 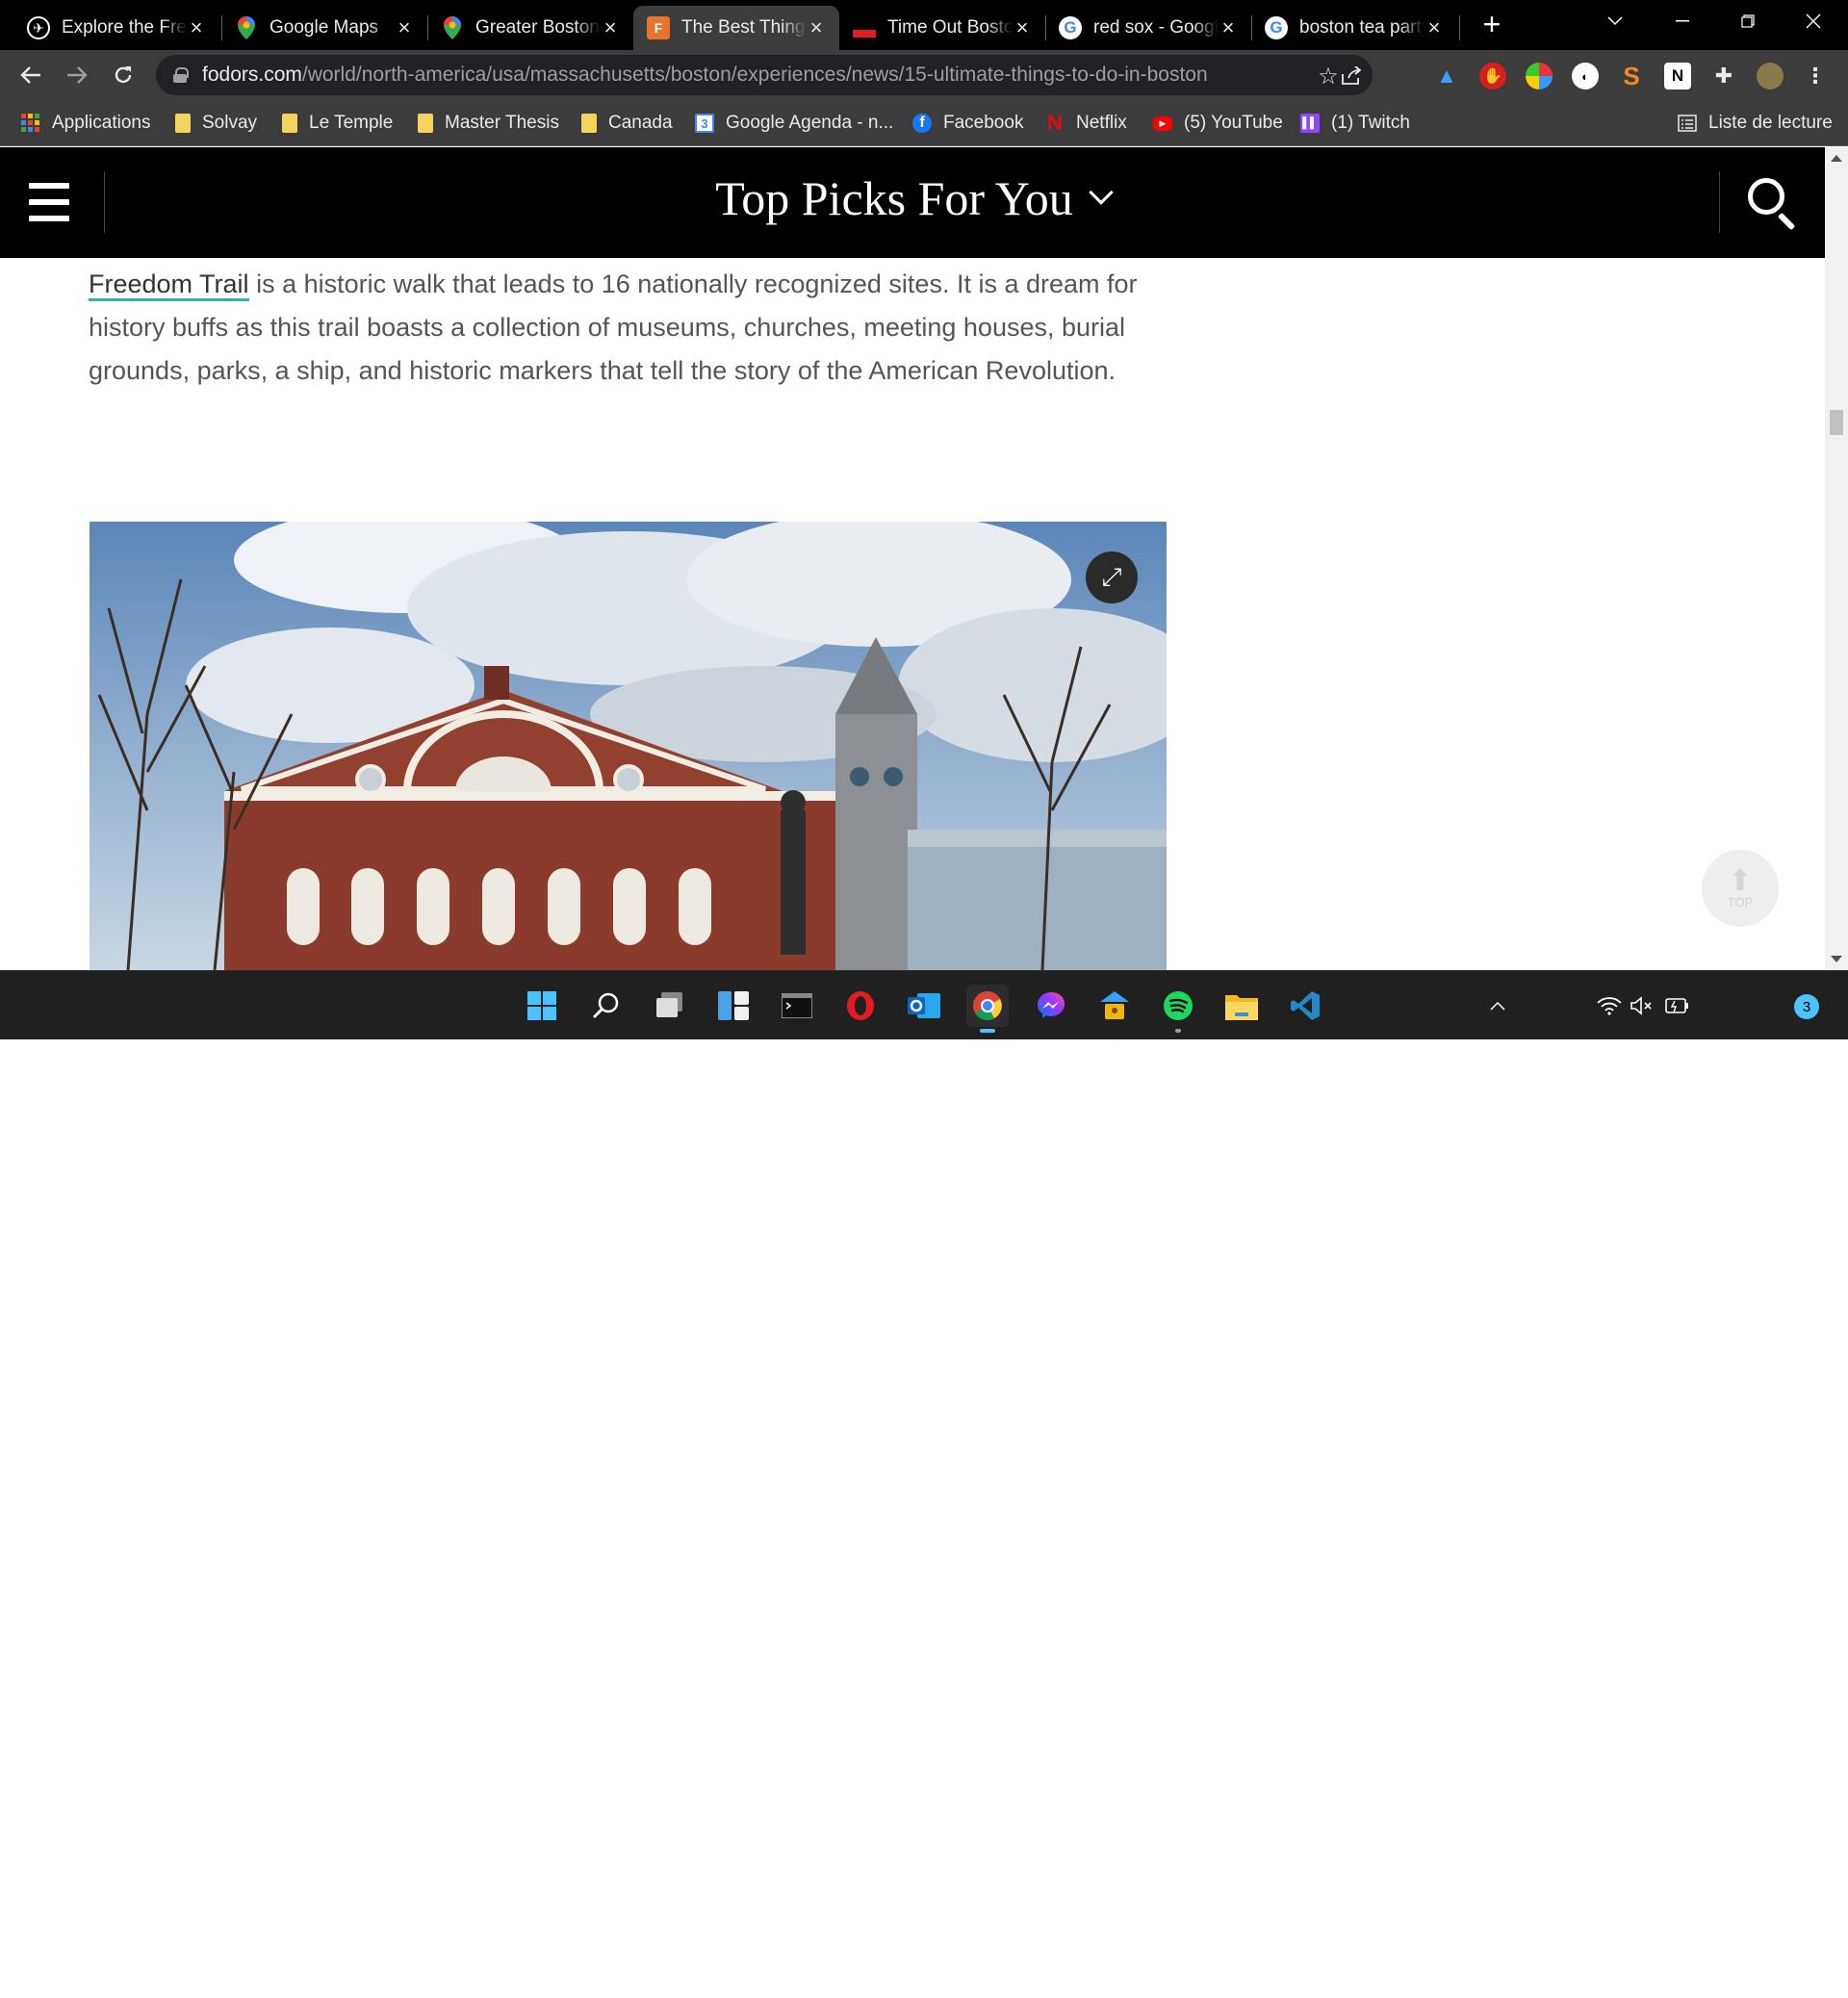 I want to click on outlook-icon, so click(x=924, y=1006).